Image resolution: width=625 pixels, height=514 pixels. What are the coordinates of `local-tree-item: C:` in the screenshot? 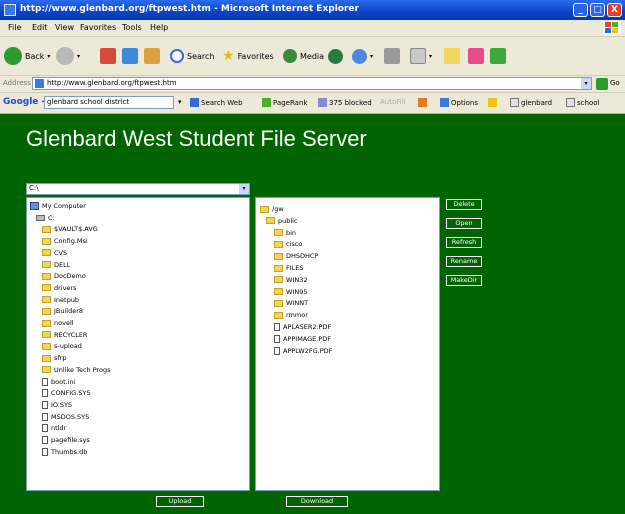 It's located at (45, 218).